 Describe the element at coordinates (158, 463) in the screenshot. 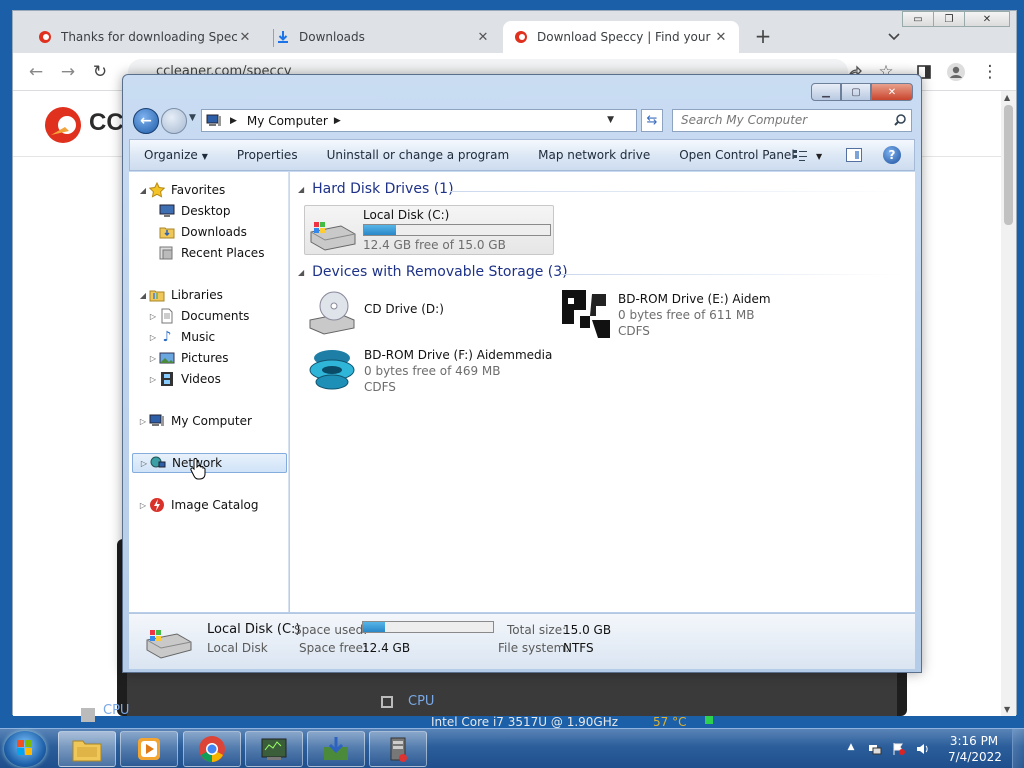

I see `network-icon` at that location.